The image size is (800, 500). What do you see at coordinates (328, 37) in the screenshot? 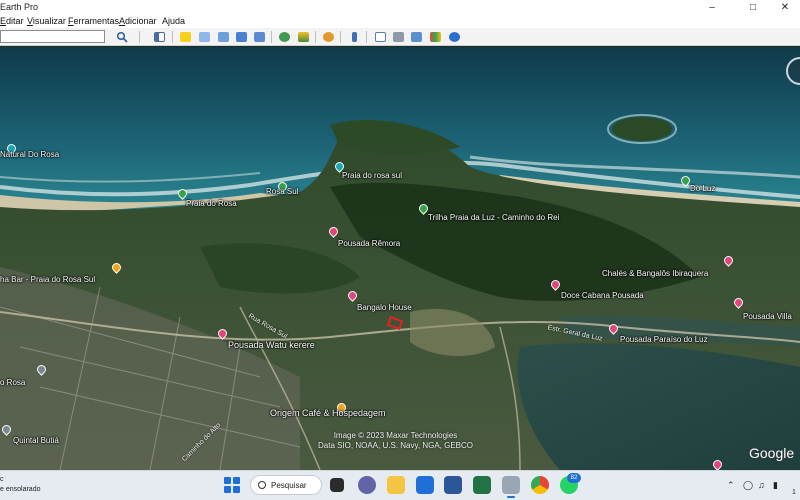
I see `planets-icon` at bounding box center [328, 37].